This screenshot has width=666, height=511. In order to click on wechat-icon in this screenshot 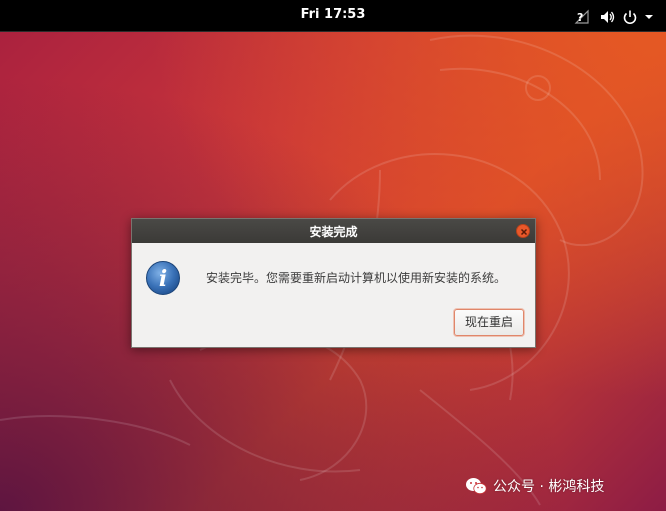, I will do `click(476, 486)`.